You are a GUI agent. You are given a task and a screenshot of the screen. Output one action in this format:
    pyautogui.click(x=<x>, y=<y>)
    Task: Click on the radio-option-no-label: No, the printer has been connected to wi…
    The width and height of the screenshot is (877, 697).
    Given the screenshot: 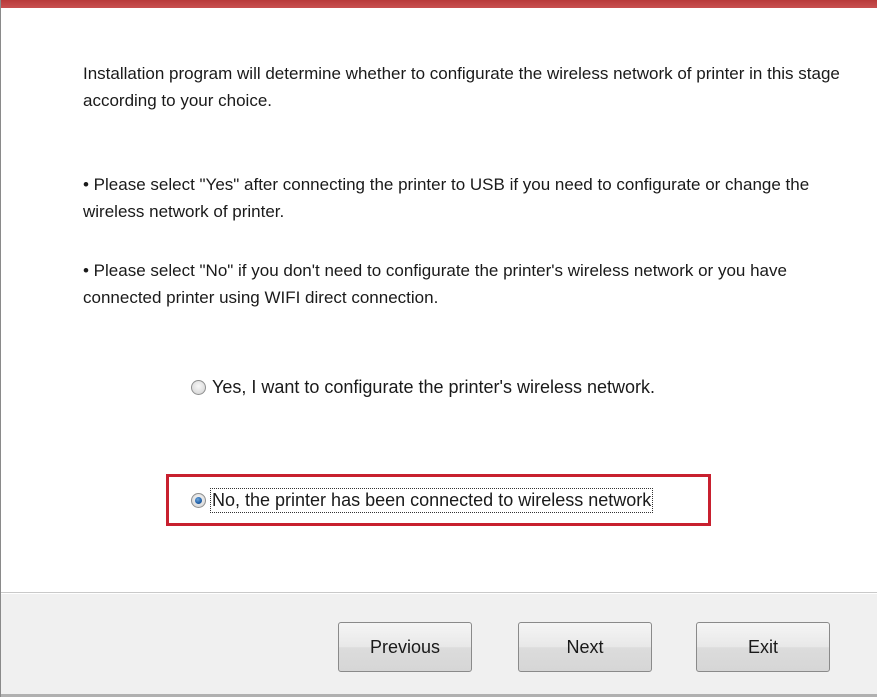 What is the action you would take?
    pyautogui.click(x=431, y=500)
    